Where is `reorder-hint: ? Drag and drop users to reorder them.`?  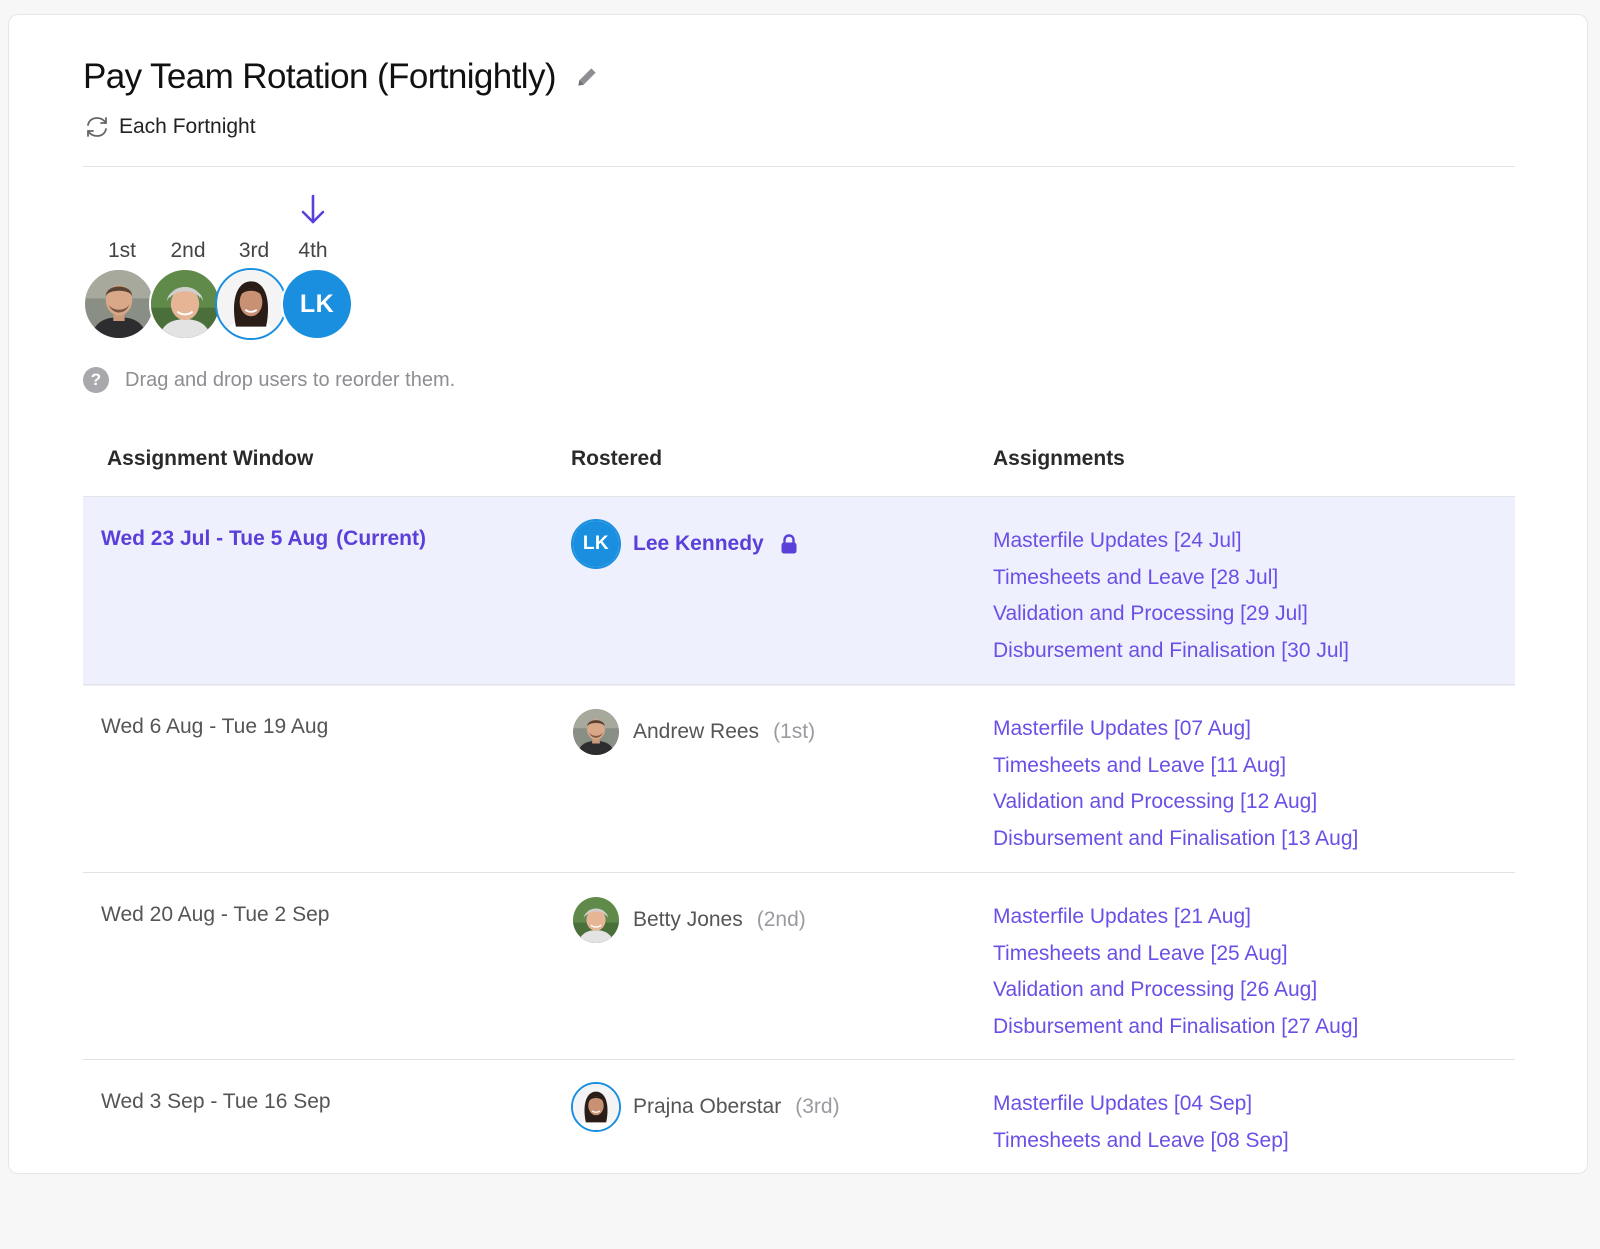
reorder-hint: ? Drag and drop users to reorder them. is located at coordinates (269, 380).